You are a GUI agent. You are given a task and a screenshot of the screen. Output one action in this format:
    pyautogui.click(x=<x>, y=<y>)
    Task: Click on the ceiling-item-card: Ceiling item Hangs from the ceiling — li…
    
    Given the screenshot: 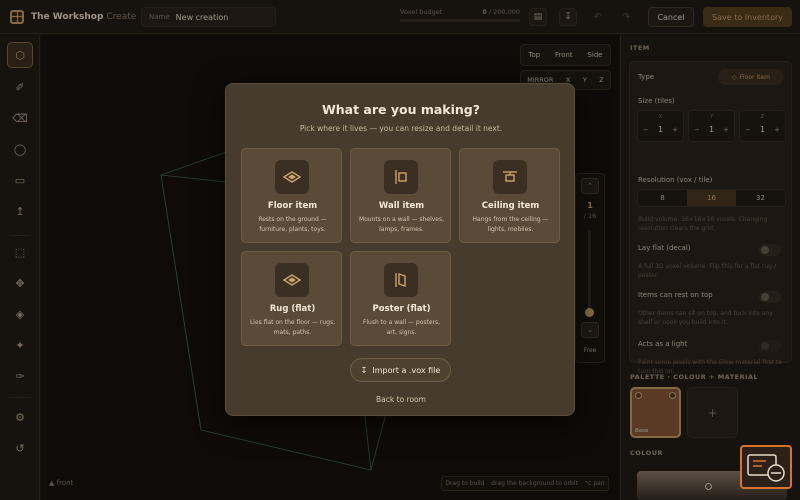 What is the action you would take?
    pyautogui.click(x=509, y=195)
    